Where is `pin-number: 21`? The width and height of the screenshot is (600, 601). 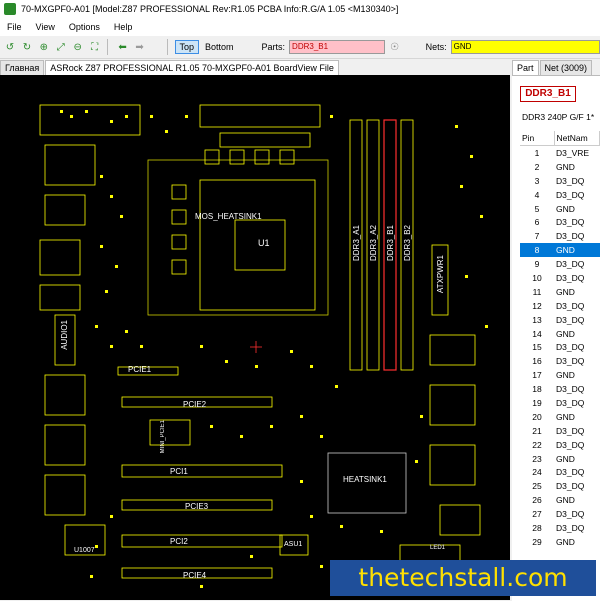
pin-number: 21 is located at coordinates (537, 430).